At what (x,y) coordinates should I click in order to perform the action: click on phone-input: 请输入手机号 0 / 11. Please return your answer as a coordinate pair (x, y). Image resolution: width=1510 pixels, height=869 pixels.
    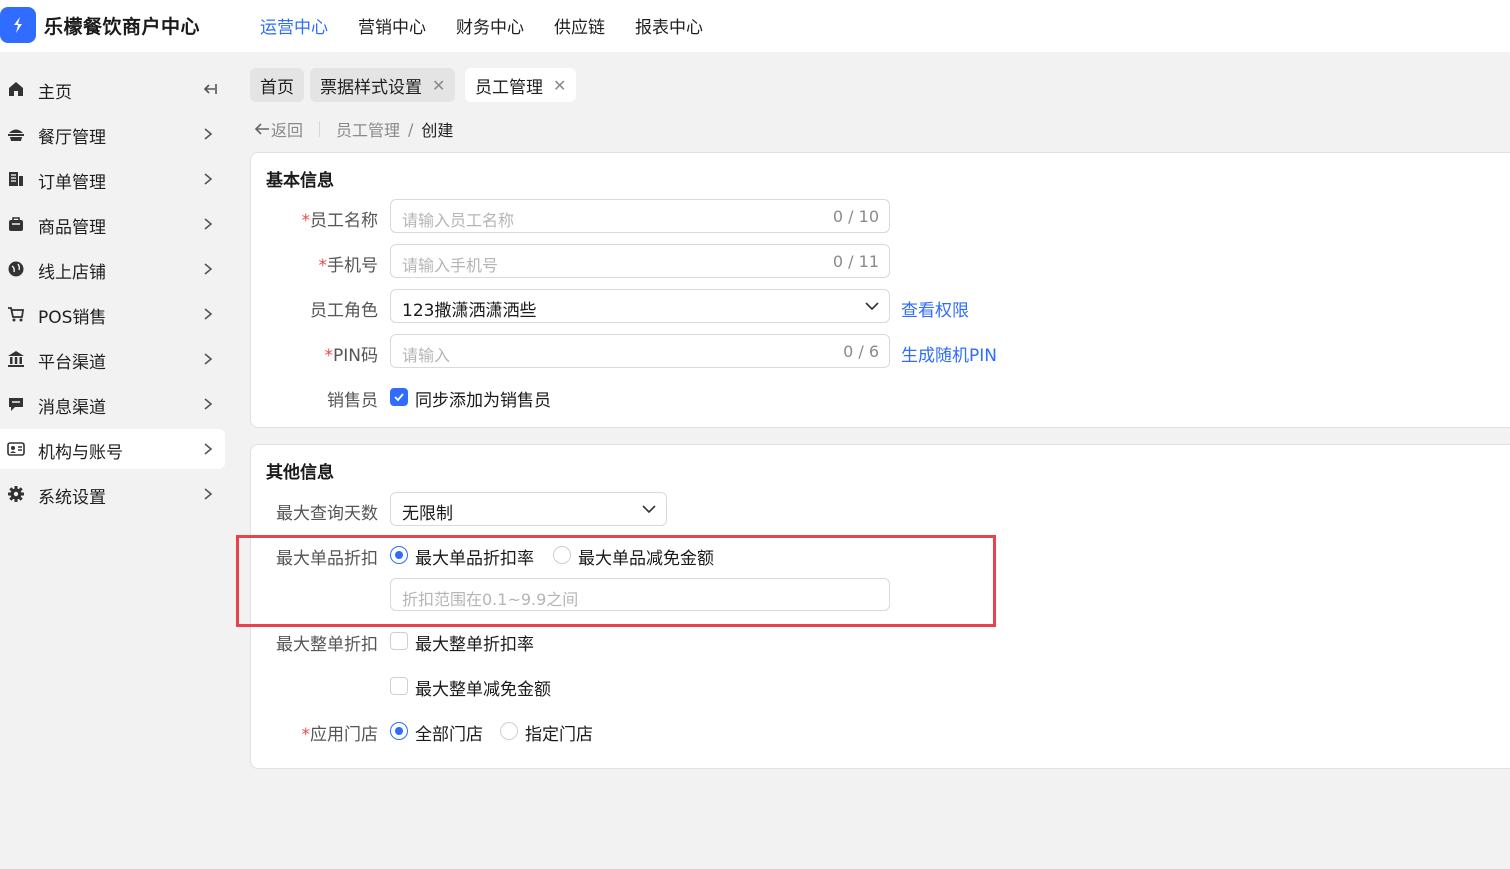
    Looking at the image, I should click on (640, 261).